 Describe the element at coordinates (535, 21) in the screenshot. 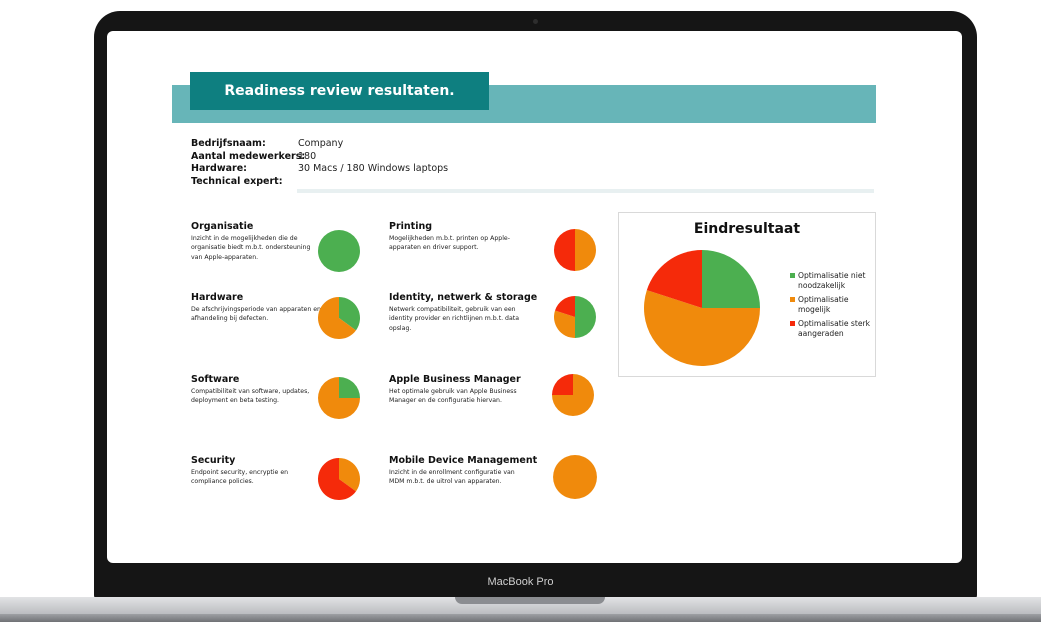

I see `camera-icon` at that location.